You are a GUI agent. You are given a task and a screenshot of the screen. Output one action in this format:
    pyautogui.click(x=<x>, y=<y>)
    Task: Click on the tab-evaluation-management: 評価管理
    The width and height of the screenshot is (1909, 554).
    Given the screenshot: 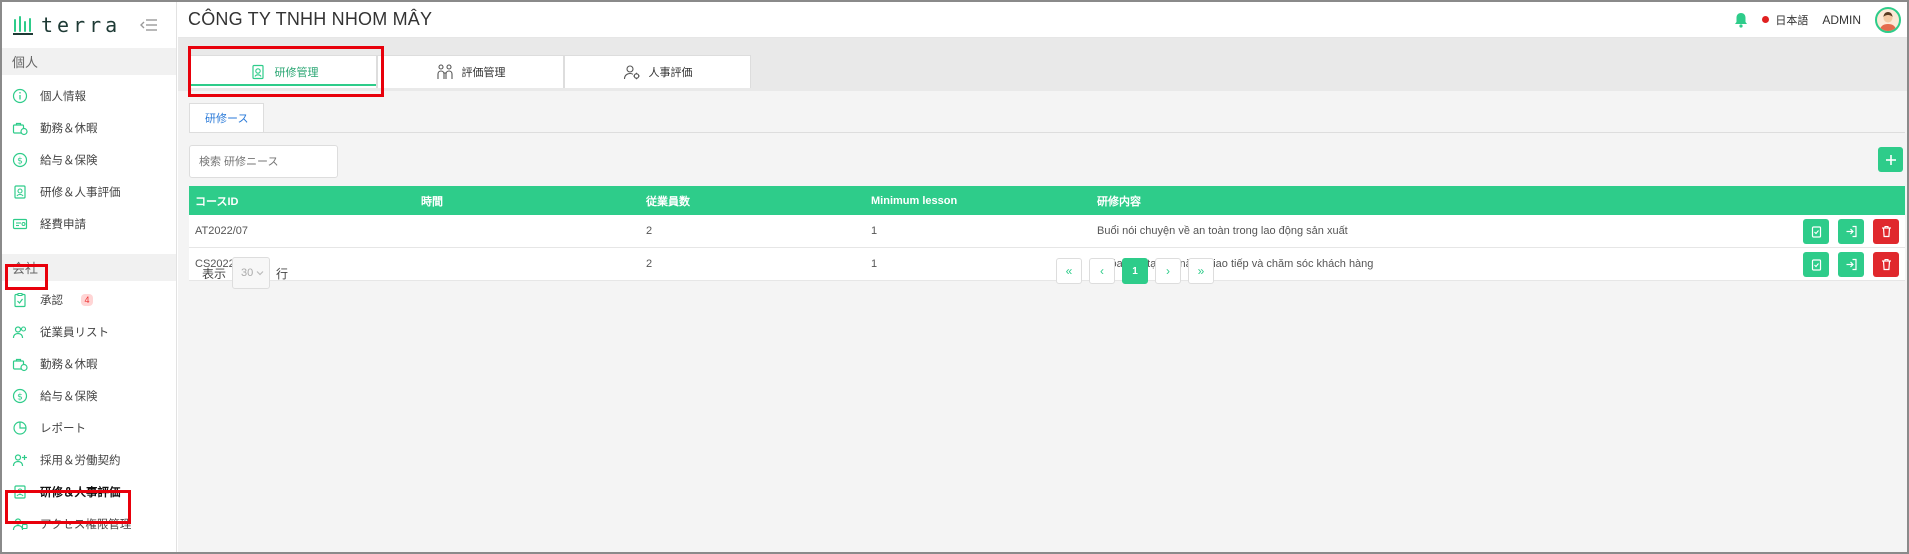 What is the action you would take?
    pyautogui.click(x=470, y=71)
    